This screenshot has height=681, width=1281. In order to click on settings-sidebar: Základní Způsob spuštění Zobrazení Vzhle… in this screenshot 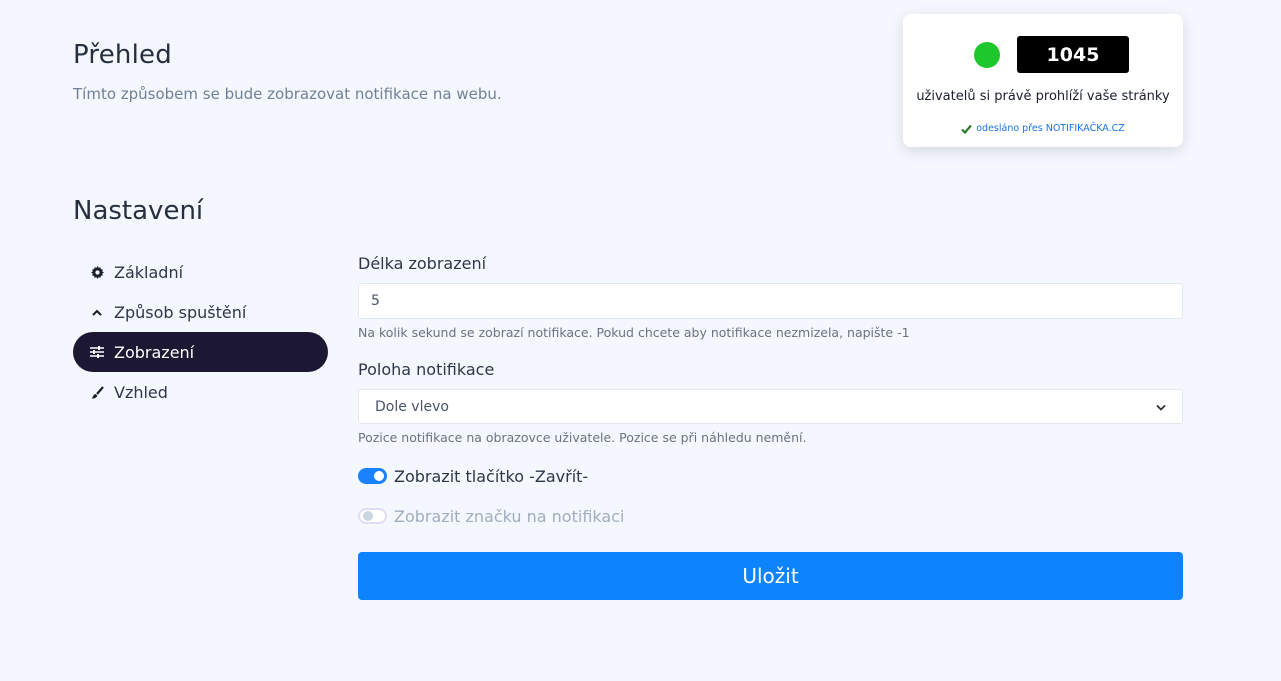, I will do `click(200, 332)`.